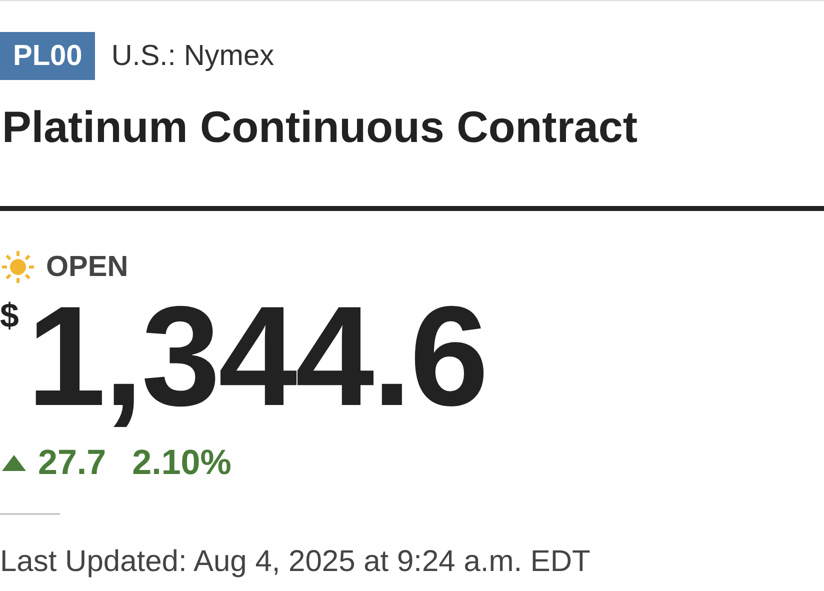 This screenshot has width=824, height=591. I want to click on currency-symbol: $, so click(9, 316).